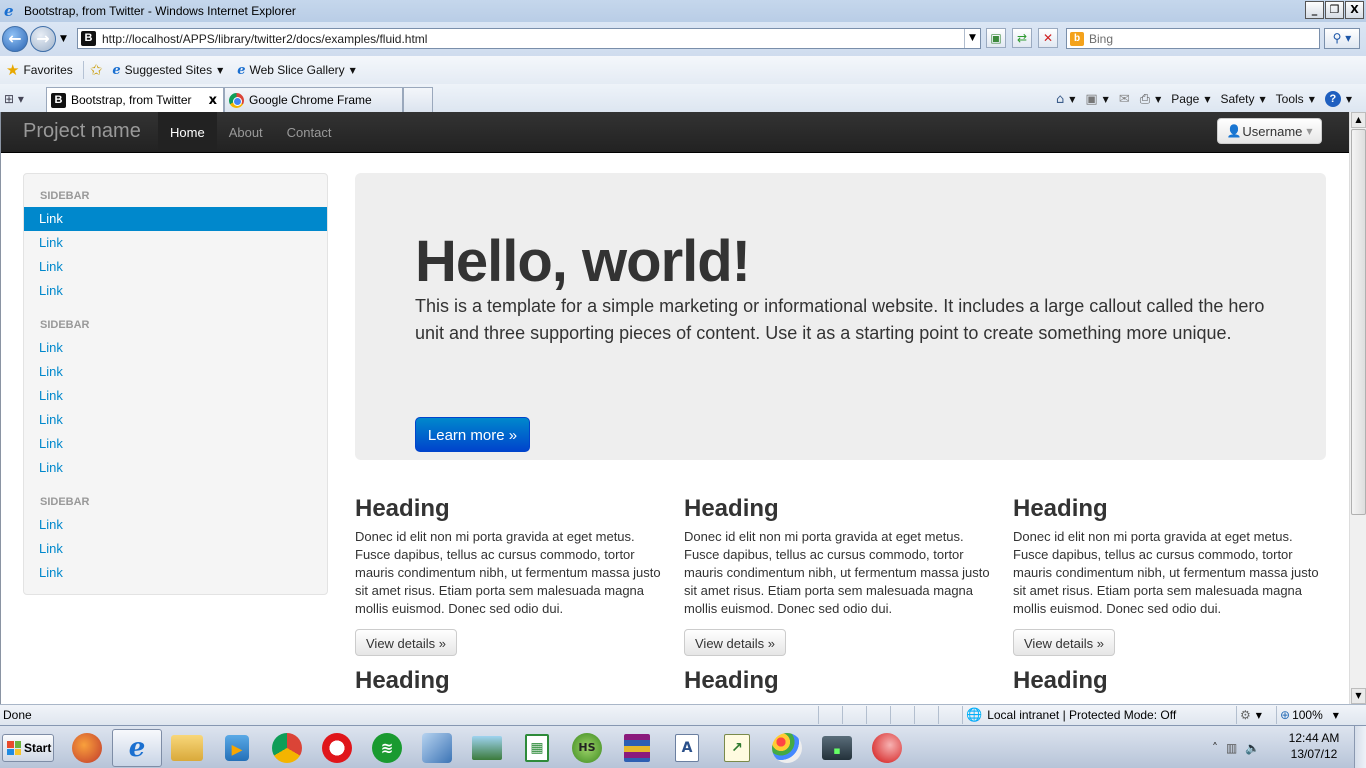 The height and width of the screenshot is (768, 1366). I want to click on page-menu: Page ▼, so click(1190, 99).